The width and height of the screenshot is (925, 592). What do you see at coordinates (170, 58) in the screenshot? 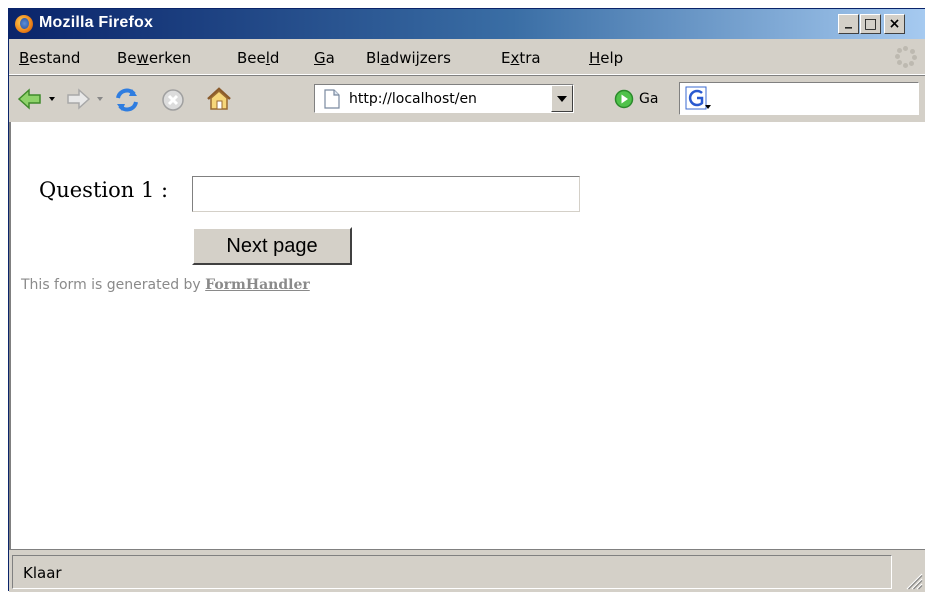
I see `menu-label: erken` at bounding box center [170, 58].